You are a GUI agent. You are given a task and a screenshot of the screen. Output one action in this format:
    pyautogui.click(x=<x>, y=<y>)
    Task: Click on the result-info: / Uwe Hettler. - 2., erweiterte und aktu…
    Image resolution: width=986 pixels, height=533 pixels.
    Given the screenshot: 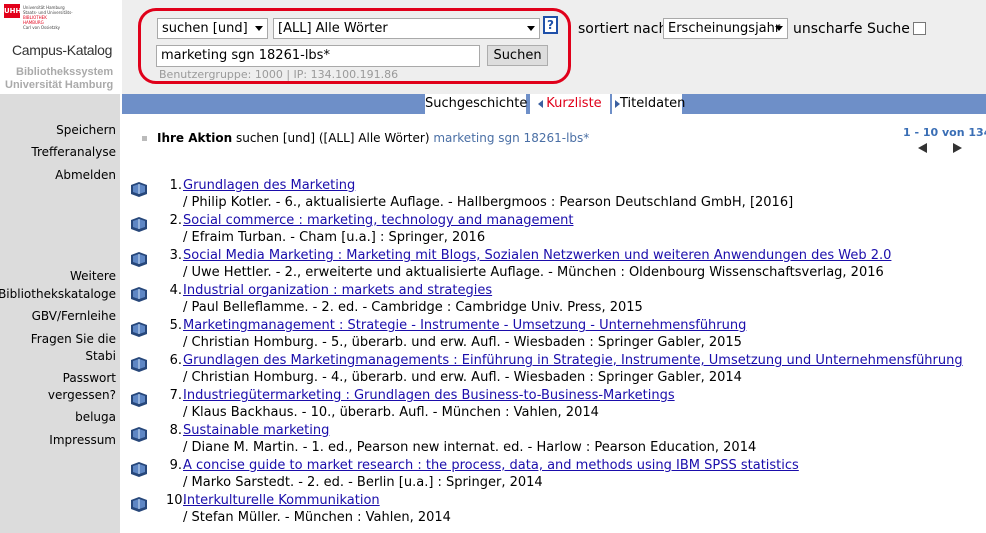 What is the action you would take?
    pyautogui.click(x=533, y=272)
    